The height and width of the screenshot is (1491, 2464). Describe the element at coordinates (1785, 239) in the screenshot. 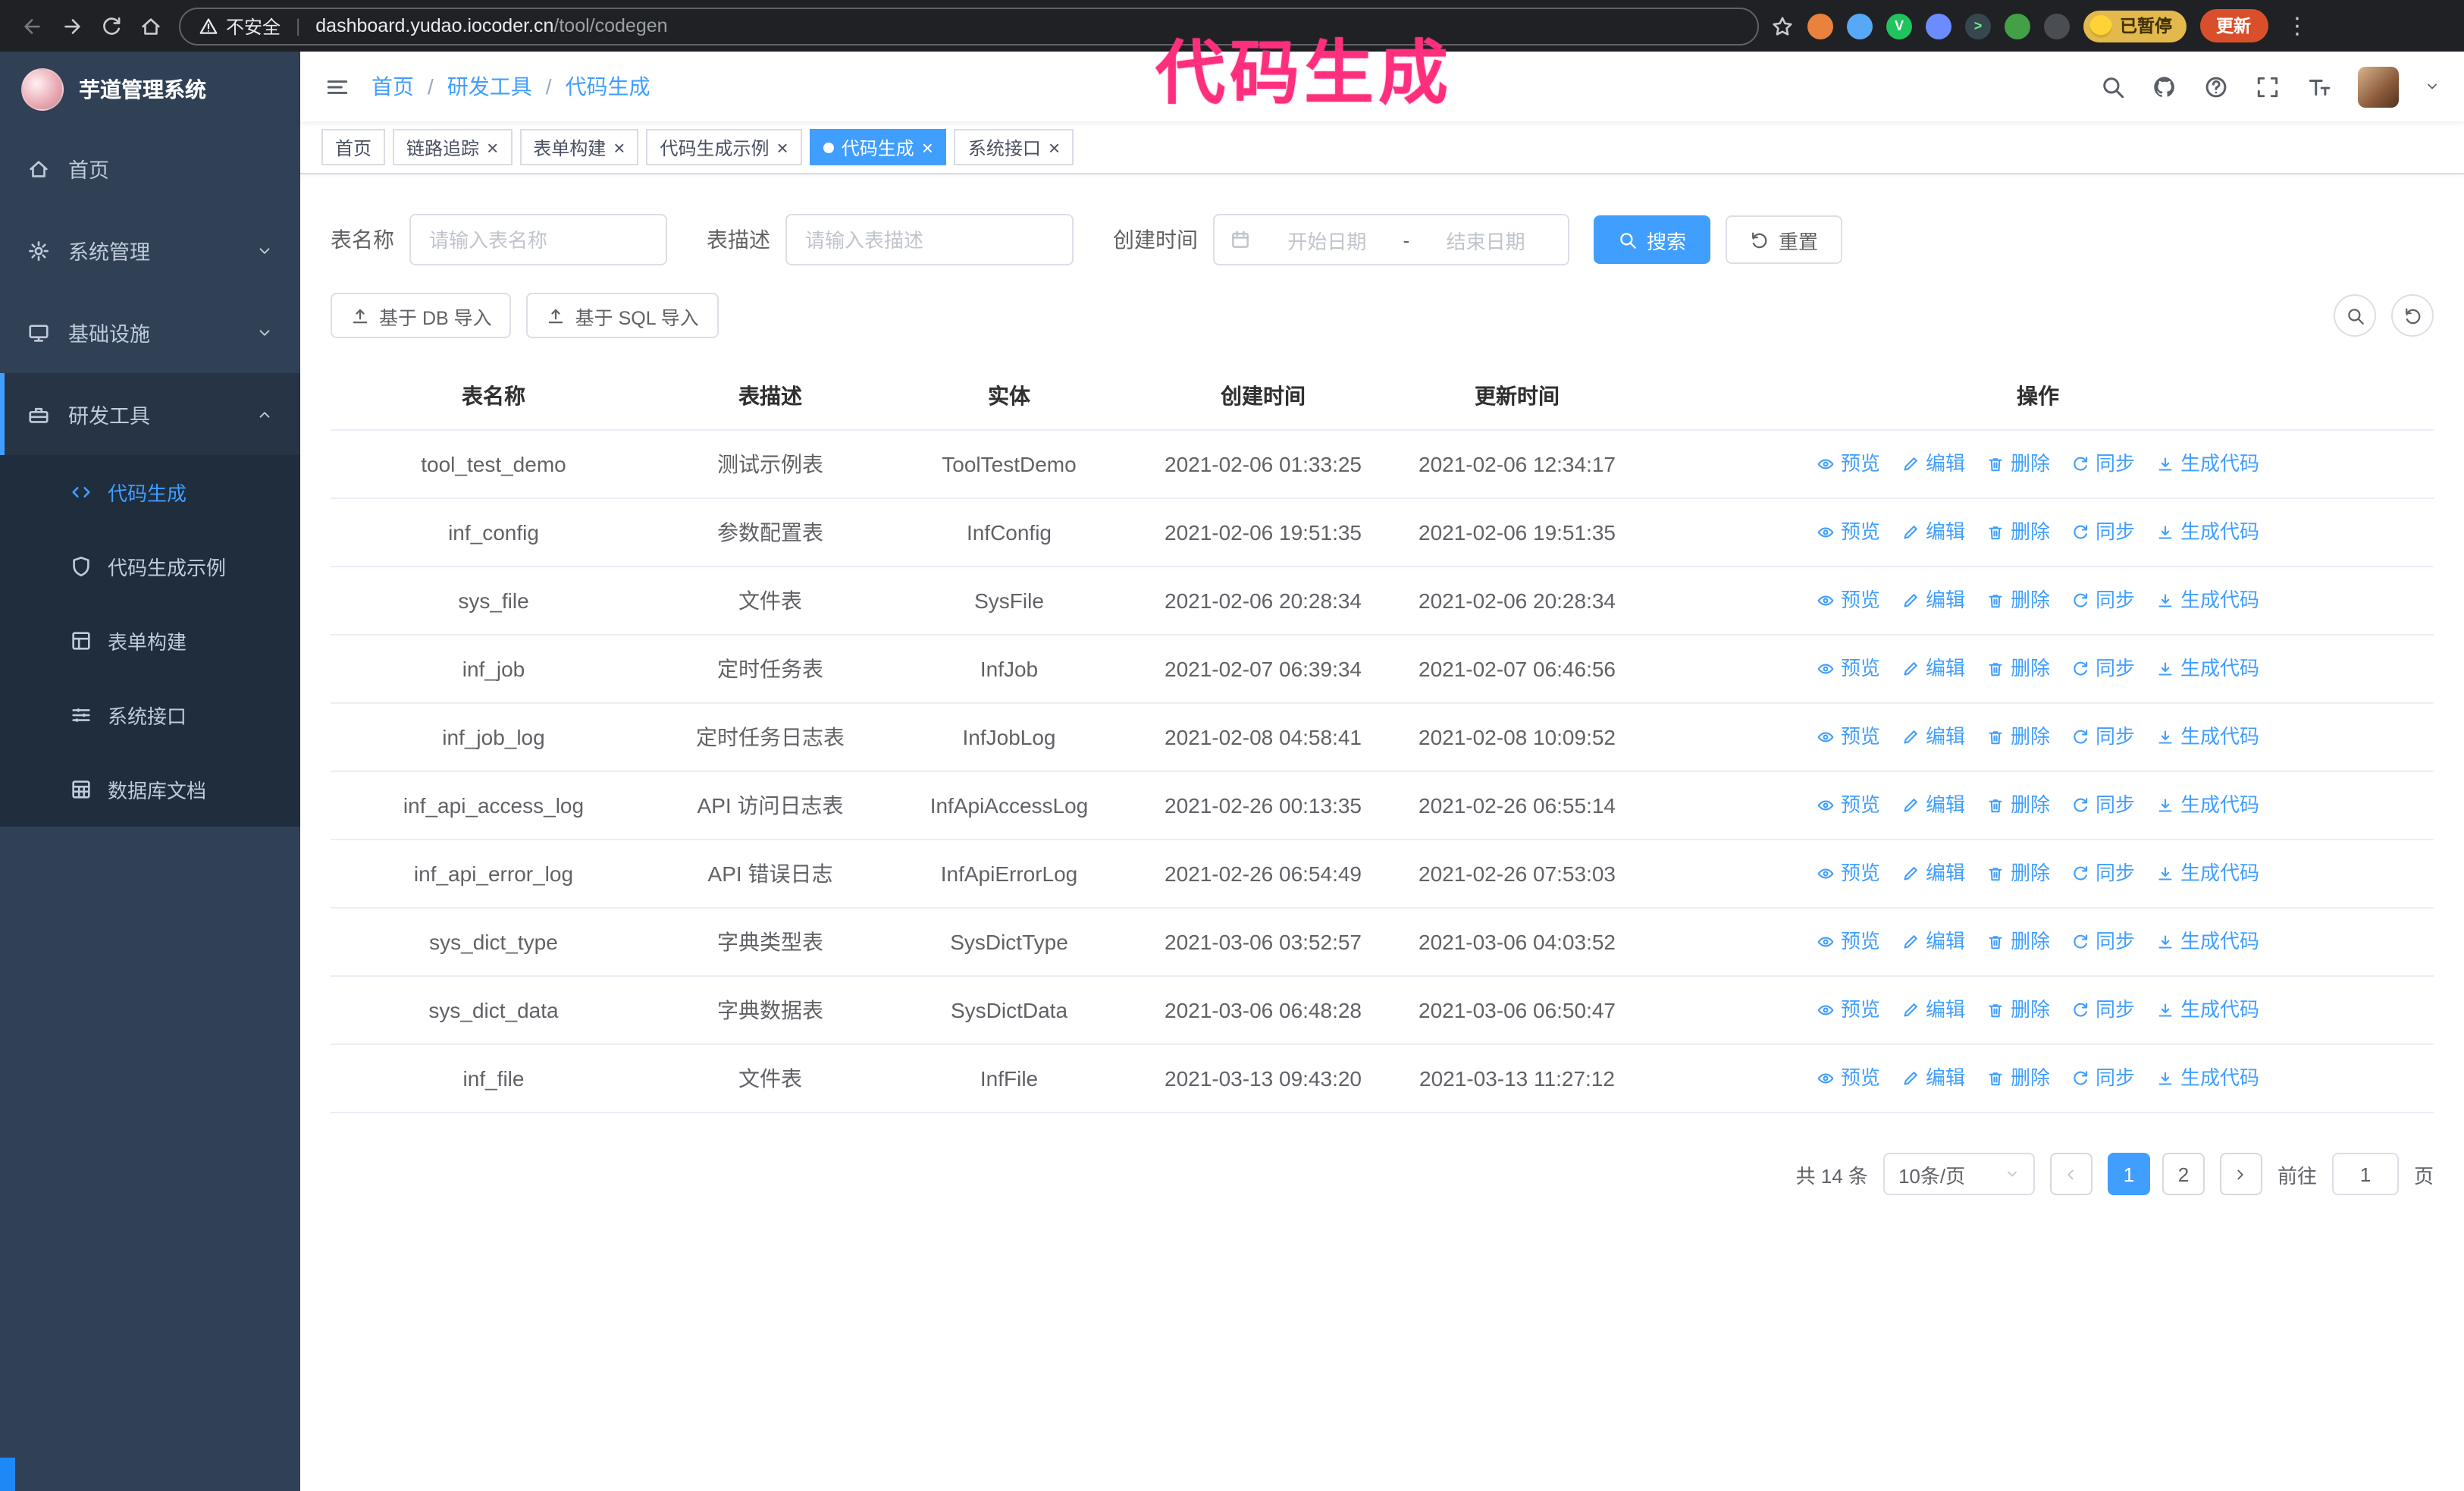

I see `reset-button: 重置` at that location.